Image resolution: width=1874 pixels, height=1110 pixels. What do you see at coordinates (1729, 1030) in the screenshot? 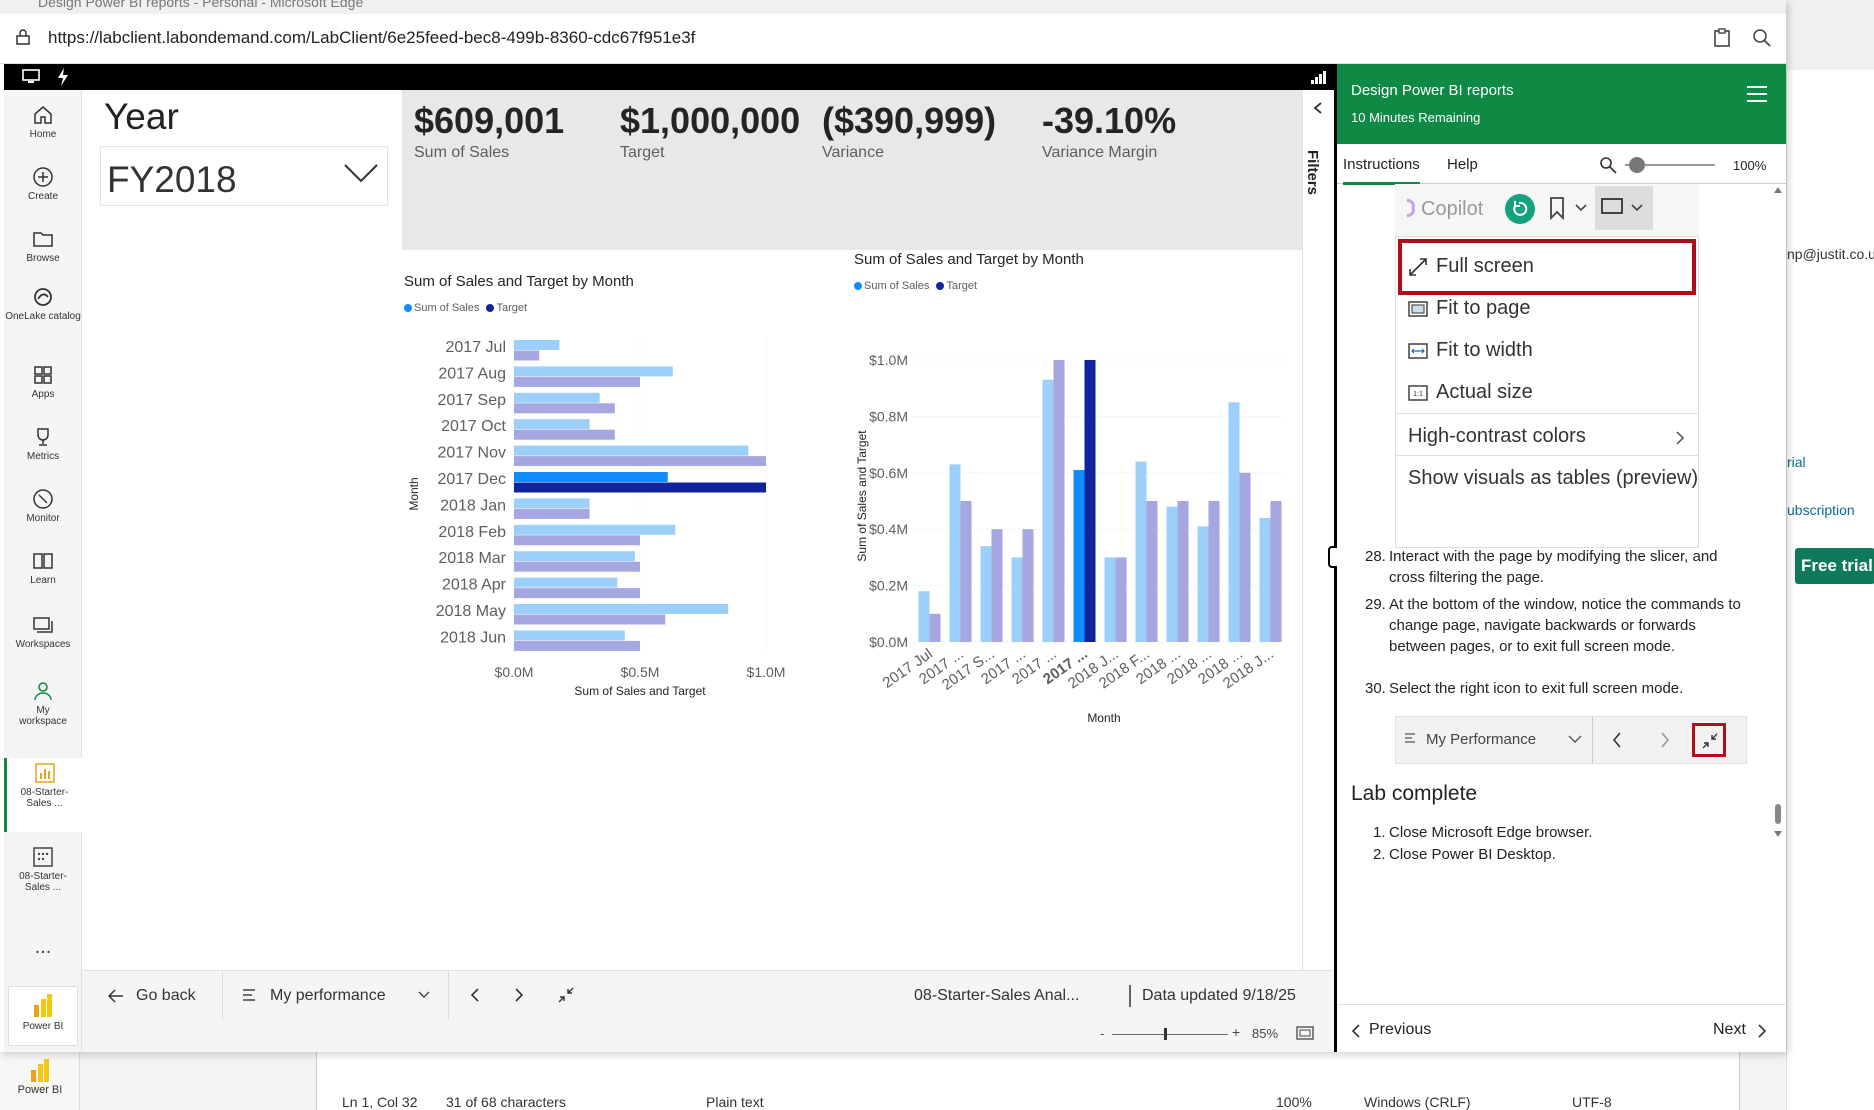
I see `next-button: Next` at bounding box center [1729, 1030].